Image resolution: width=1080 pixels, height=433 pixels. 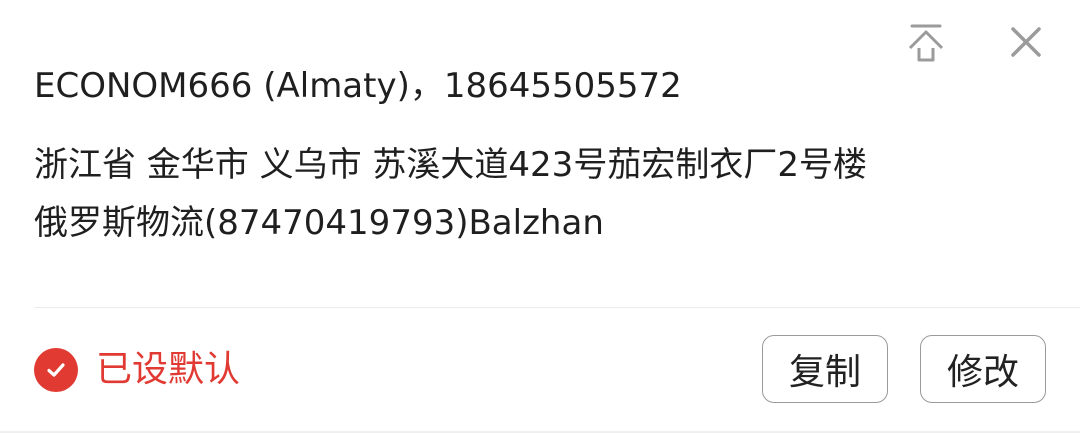 I want to click on pin-top-icon, so click(x=926, y=44).